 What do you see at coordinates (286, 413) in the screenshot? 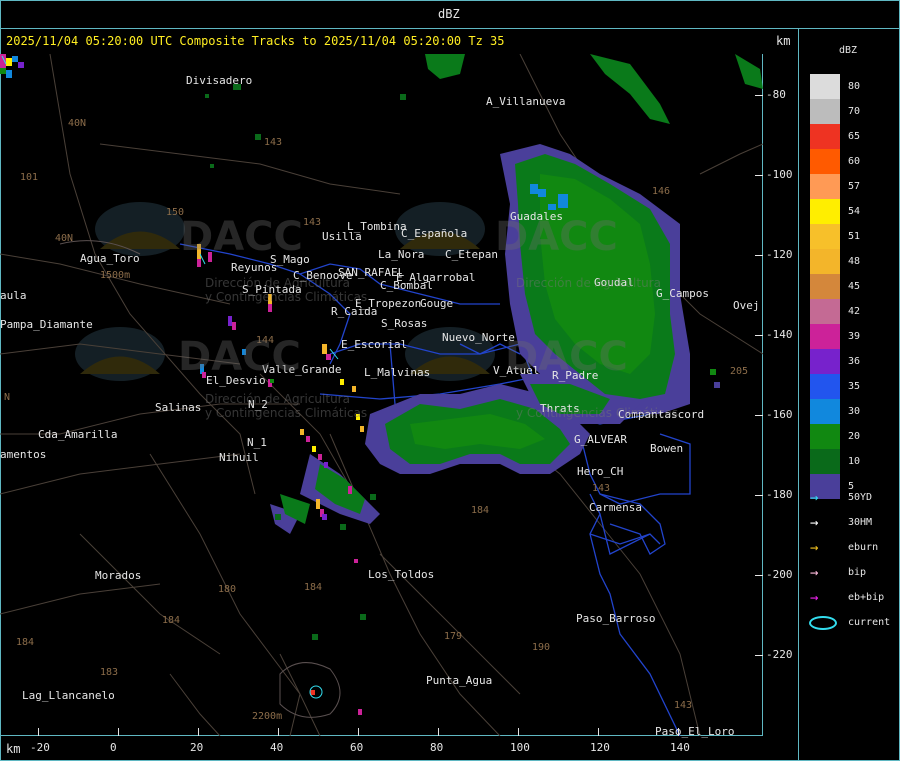
I see `watermark-line2-b: y Contingencias Climáticas` at bounding box center [286, 413].